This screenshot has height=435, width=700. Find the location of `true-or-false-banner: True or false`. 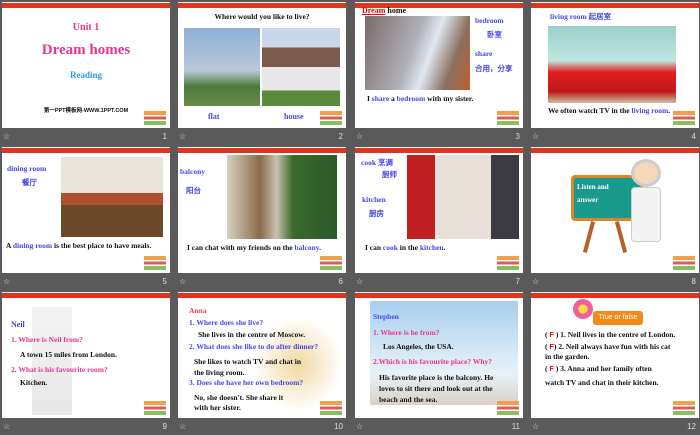

true-or-false-banner: True or false is located at coordinates (618, 318).